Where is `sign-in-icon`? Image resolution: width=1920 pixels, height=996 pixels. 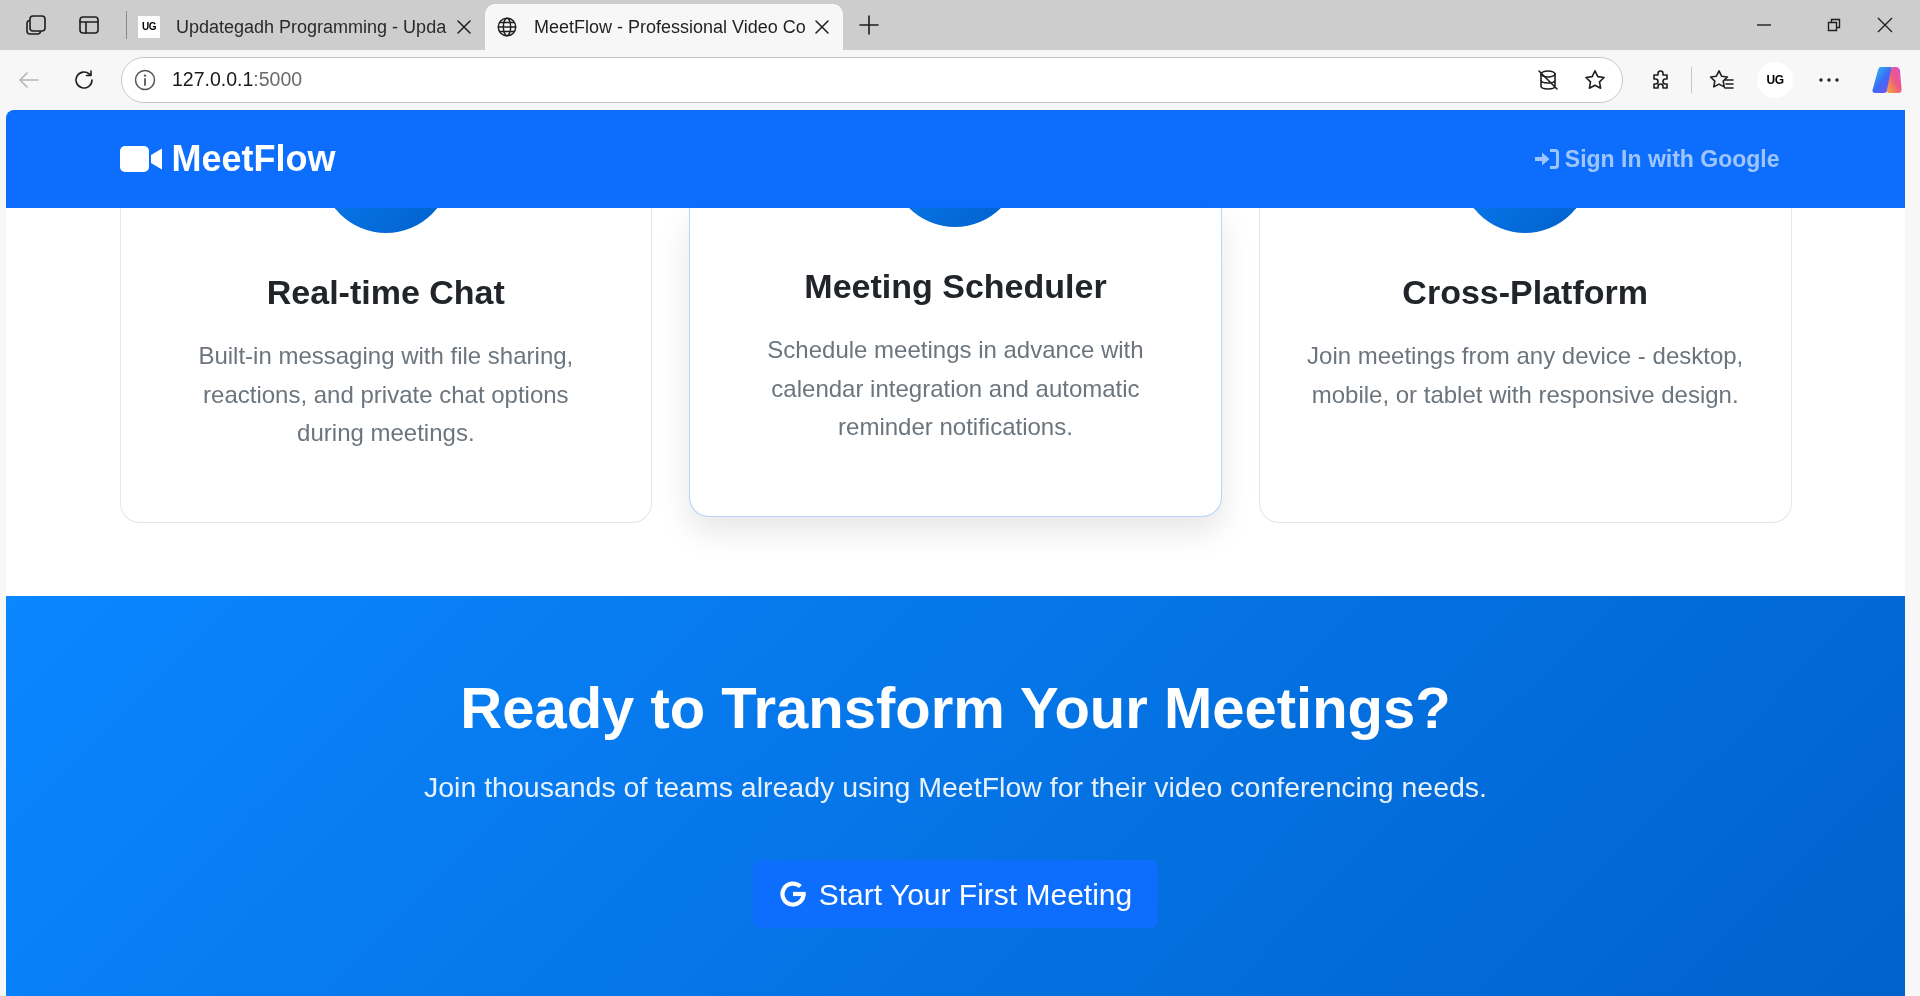
sign-in-icon is located at coordinates (1546, 159).